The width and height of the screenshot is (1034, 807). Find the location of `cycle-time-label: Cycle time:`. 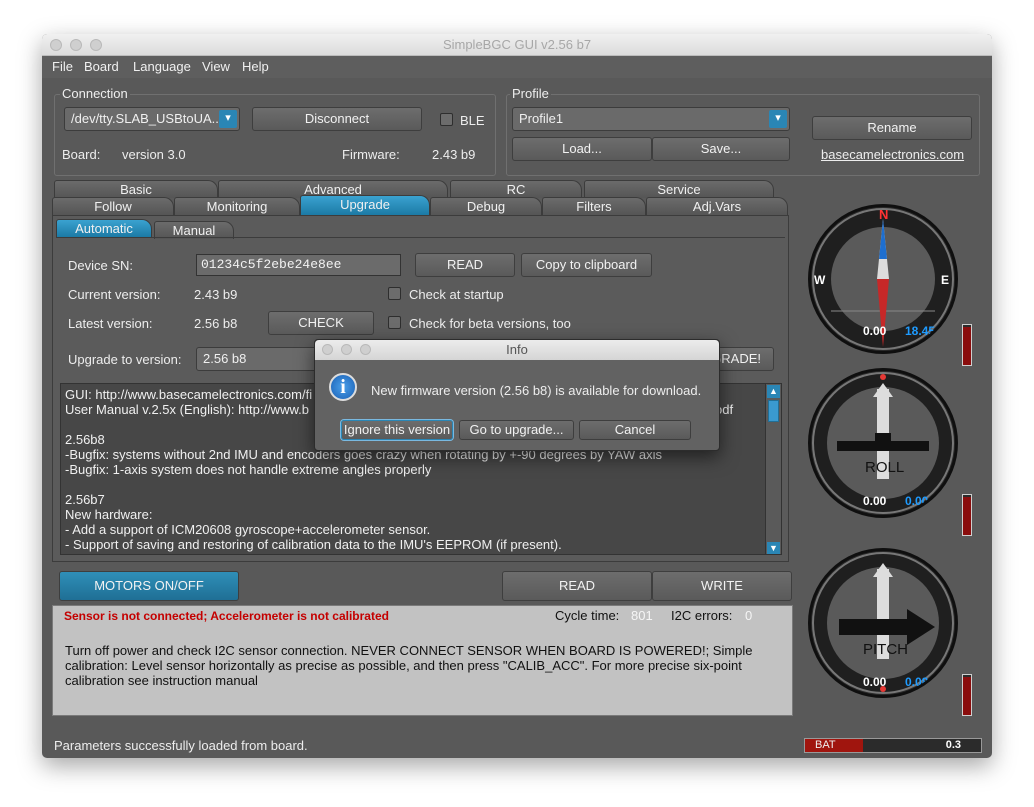

cycle-time-label: Cycle time: is located at coordinates (587, 615).